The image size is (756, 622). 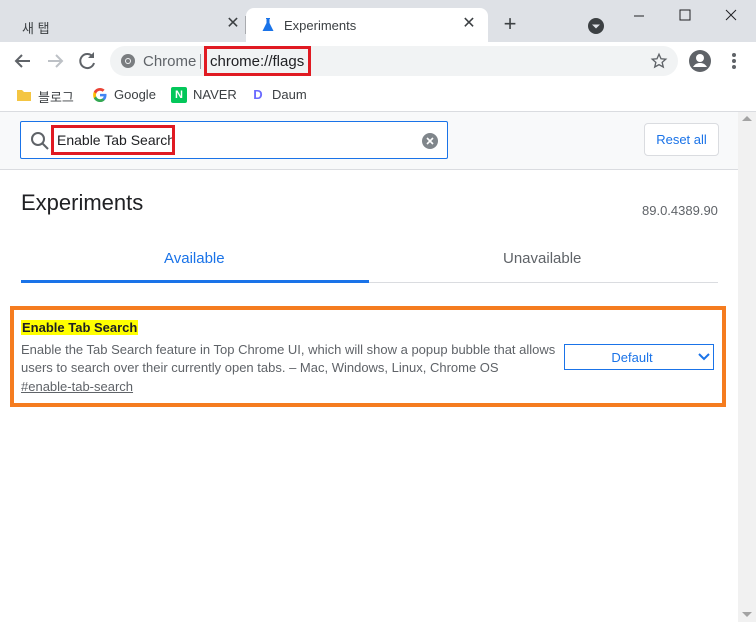 I want to click on chrome-icon, so click(x=128, y=61).